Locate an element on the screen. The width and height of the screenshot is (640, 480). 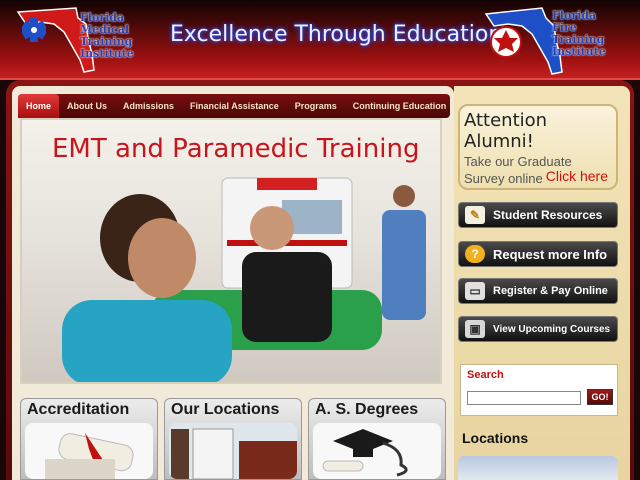
diploma-image is located at coordinates (89, 451).